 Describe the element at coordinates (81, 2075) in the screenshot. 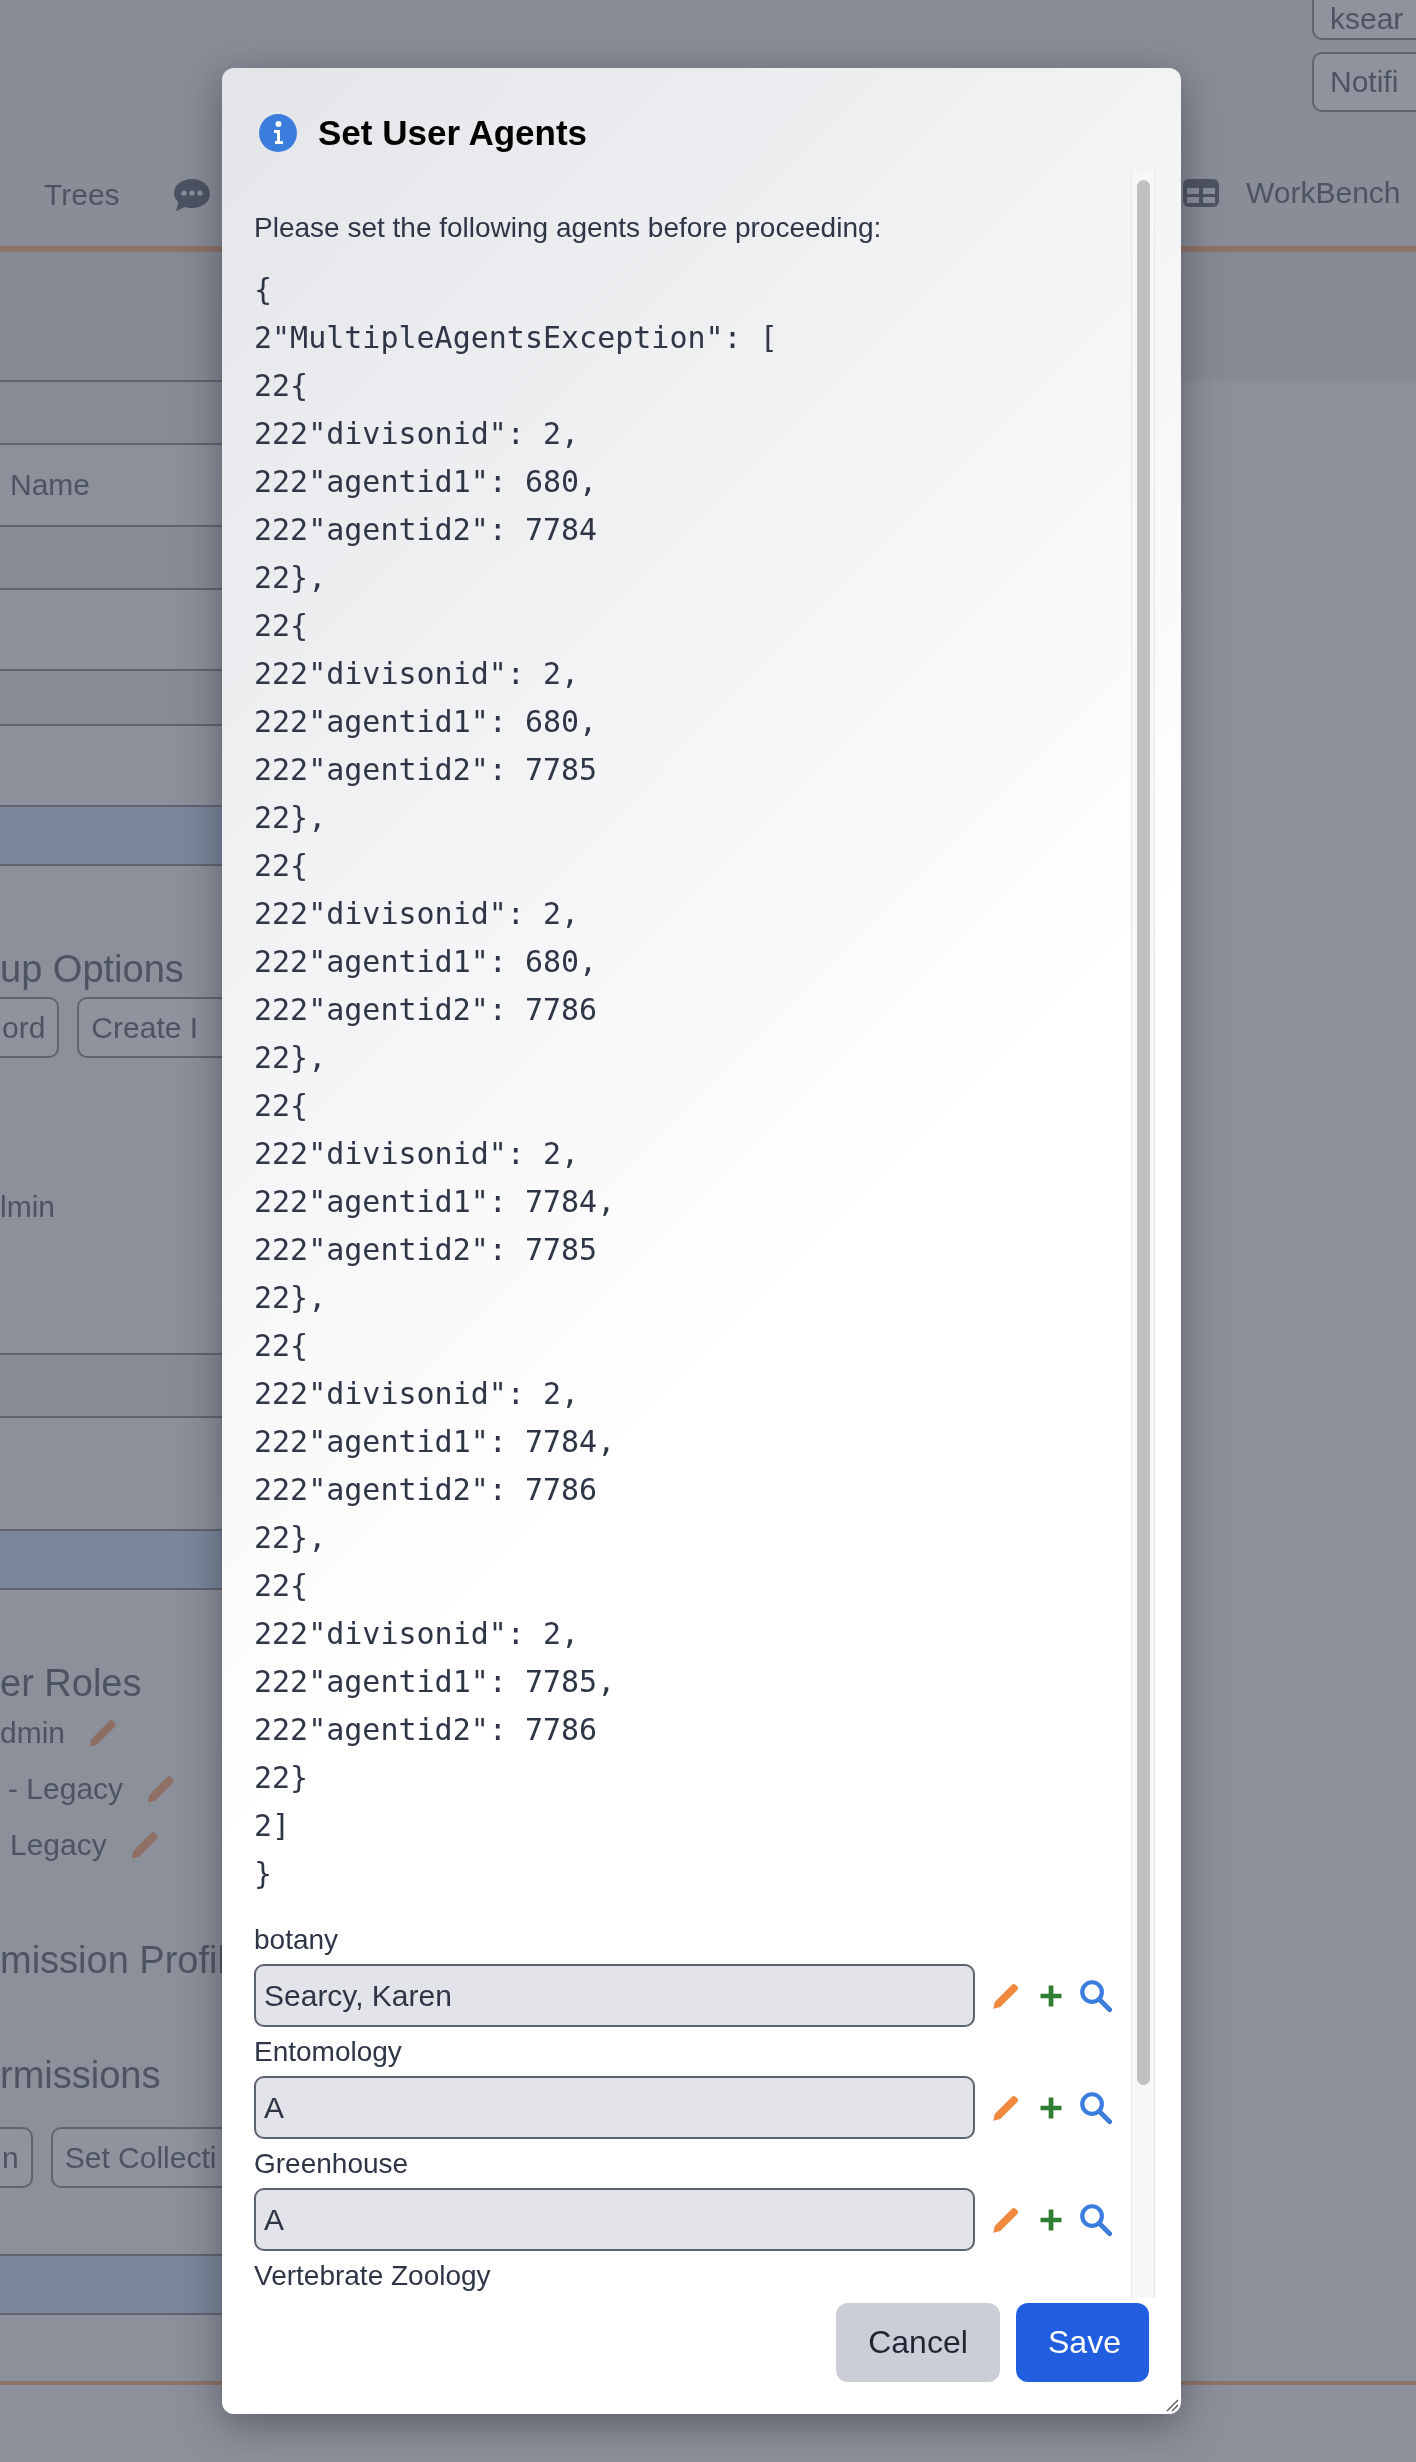

I see `section-heading: rmissions` at that location.